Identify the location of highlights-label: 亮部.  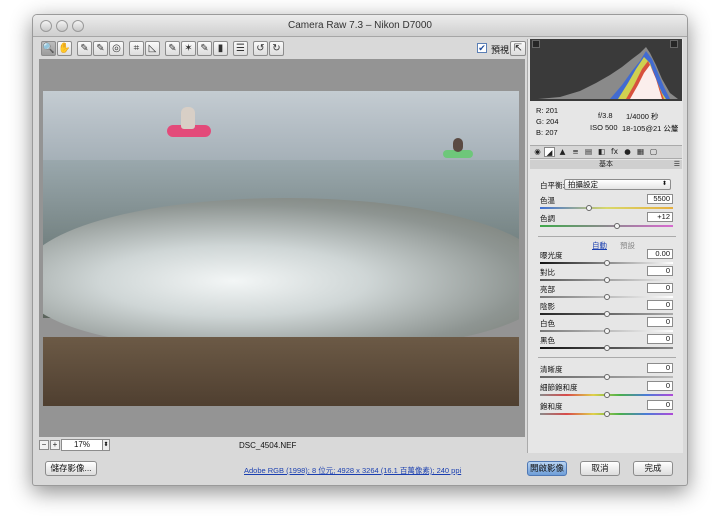
(547, 289).